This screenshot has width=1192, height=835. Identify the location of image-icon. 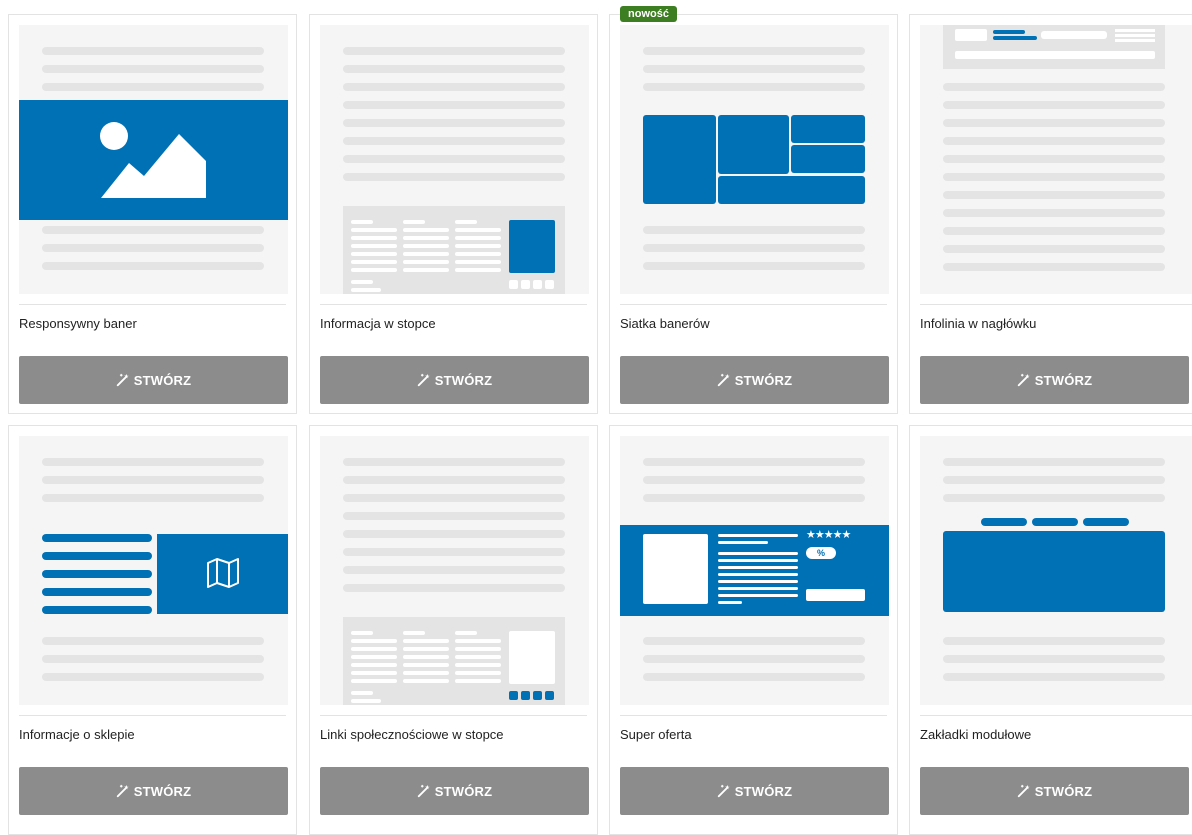
(153, 160).